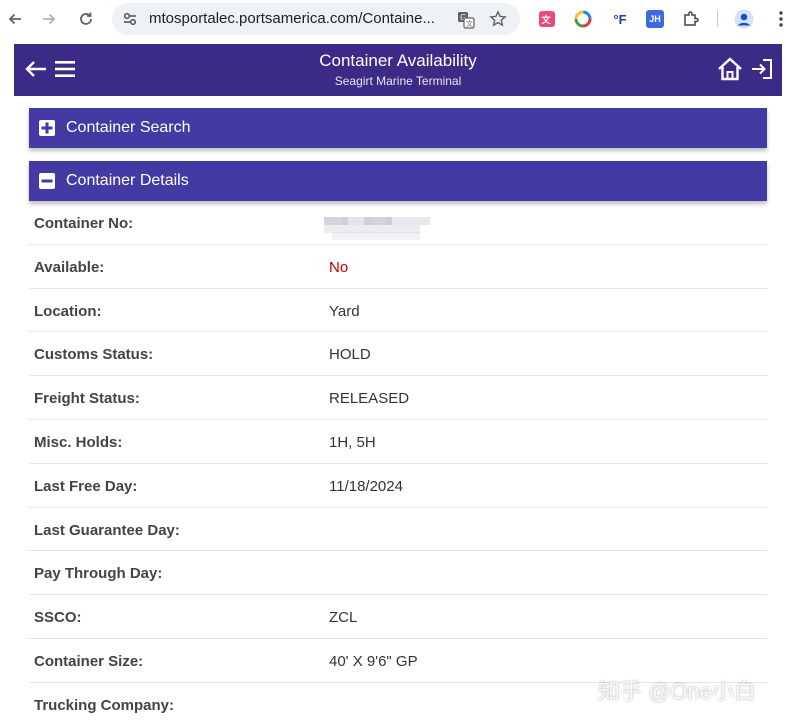  I want to click on logout-icon, so click(762, 69).